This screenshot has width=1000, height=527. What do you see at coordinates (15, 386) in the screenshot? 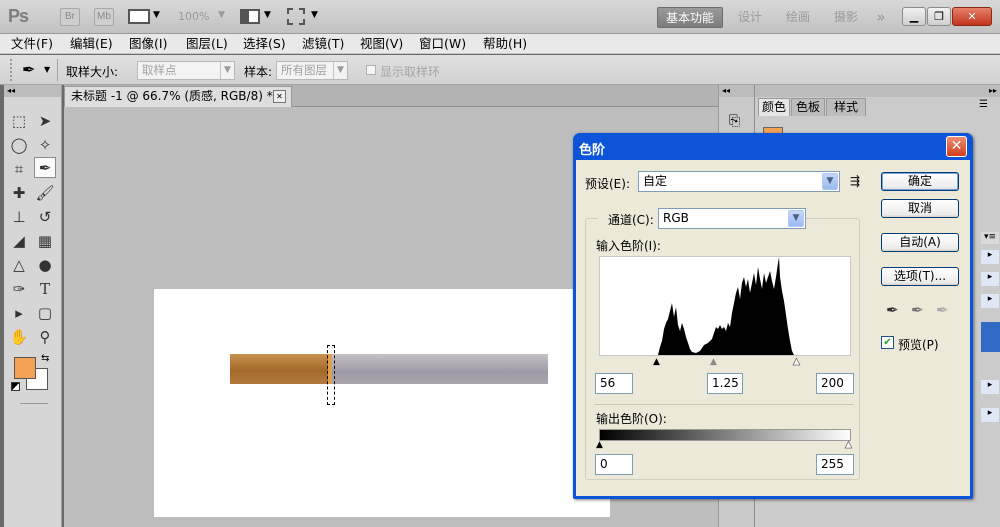
I see `default-colors-icon` at bounding box center [15, 386].